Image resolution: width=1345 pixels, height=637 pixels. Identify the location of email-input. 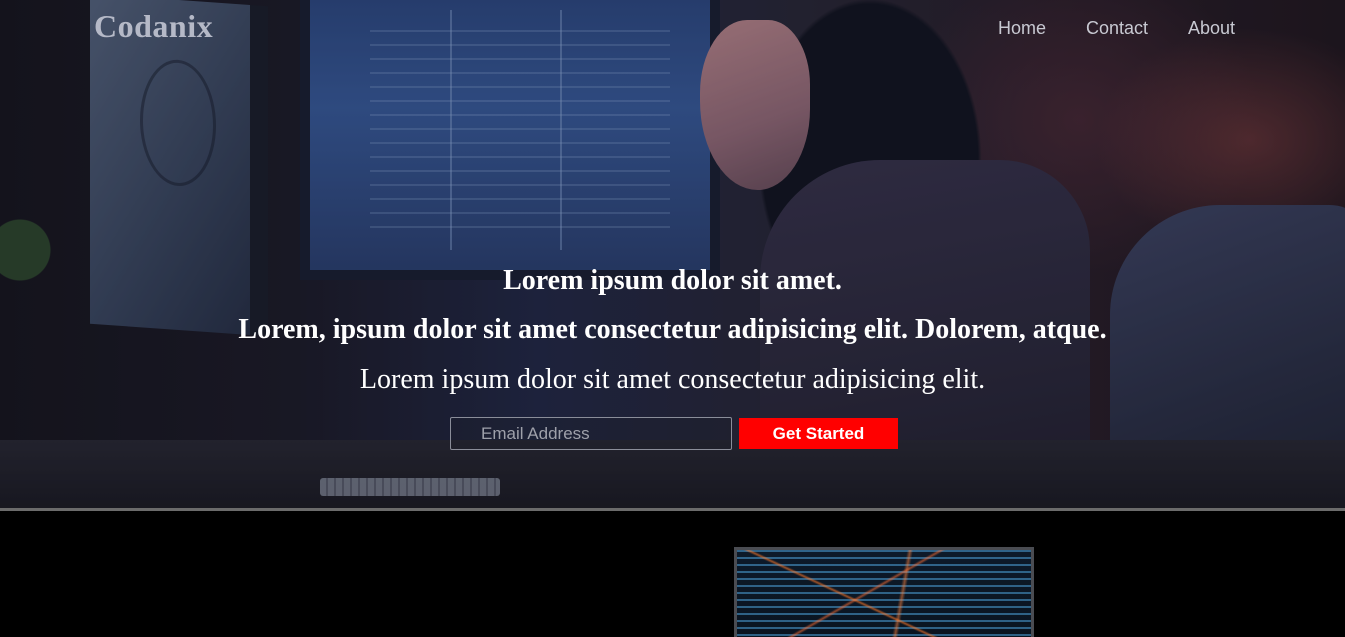
(591, 433).